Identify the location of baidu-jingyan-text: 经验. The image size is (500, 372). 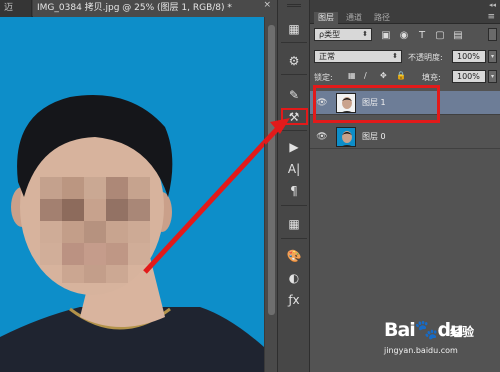
(462, 332).